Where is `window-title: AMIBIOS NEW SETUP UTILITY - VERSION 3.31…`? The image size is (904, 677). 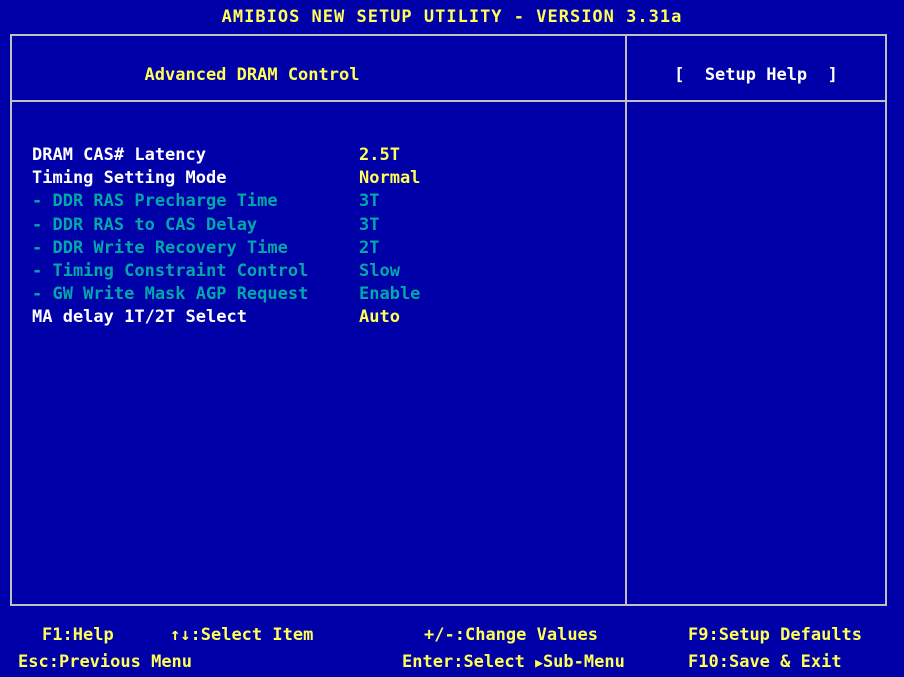 window-title: AMIBIOS NEW SETUP UTILITY - VERSION 3.31… is located at coordinates (452, 17).